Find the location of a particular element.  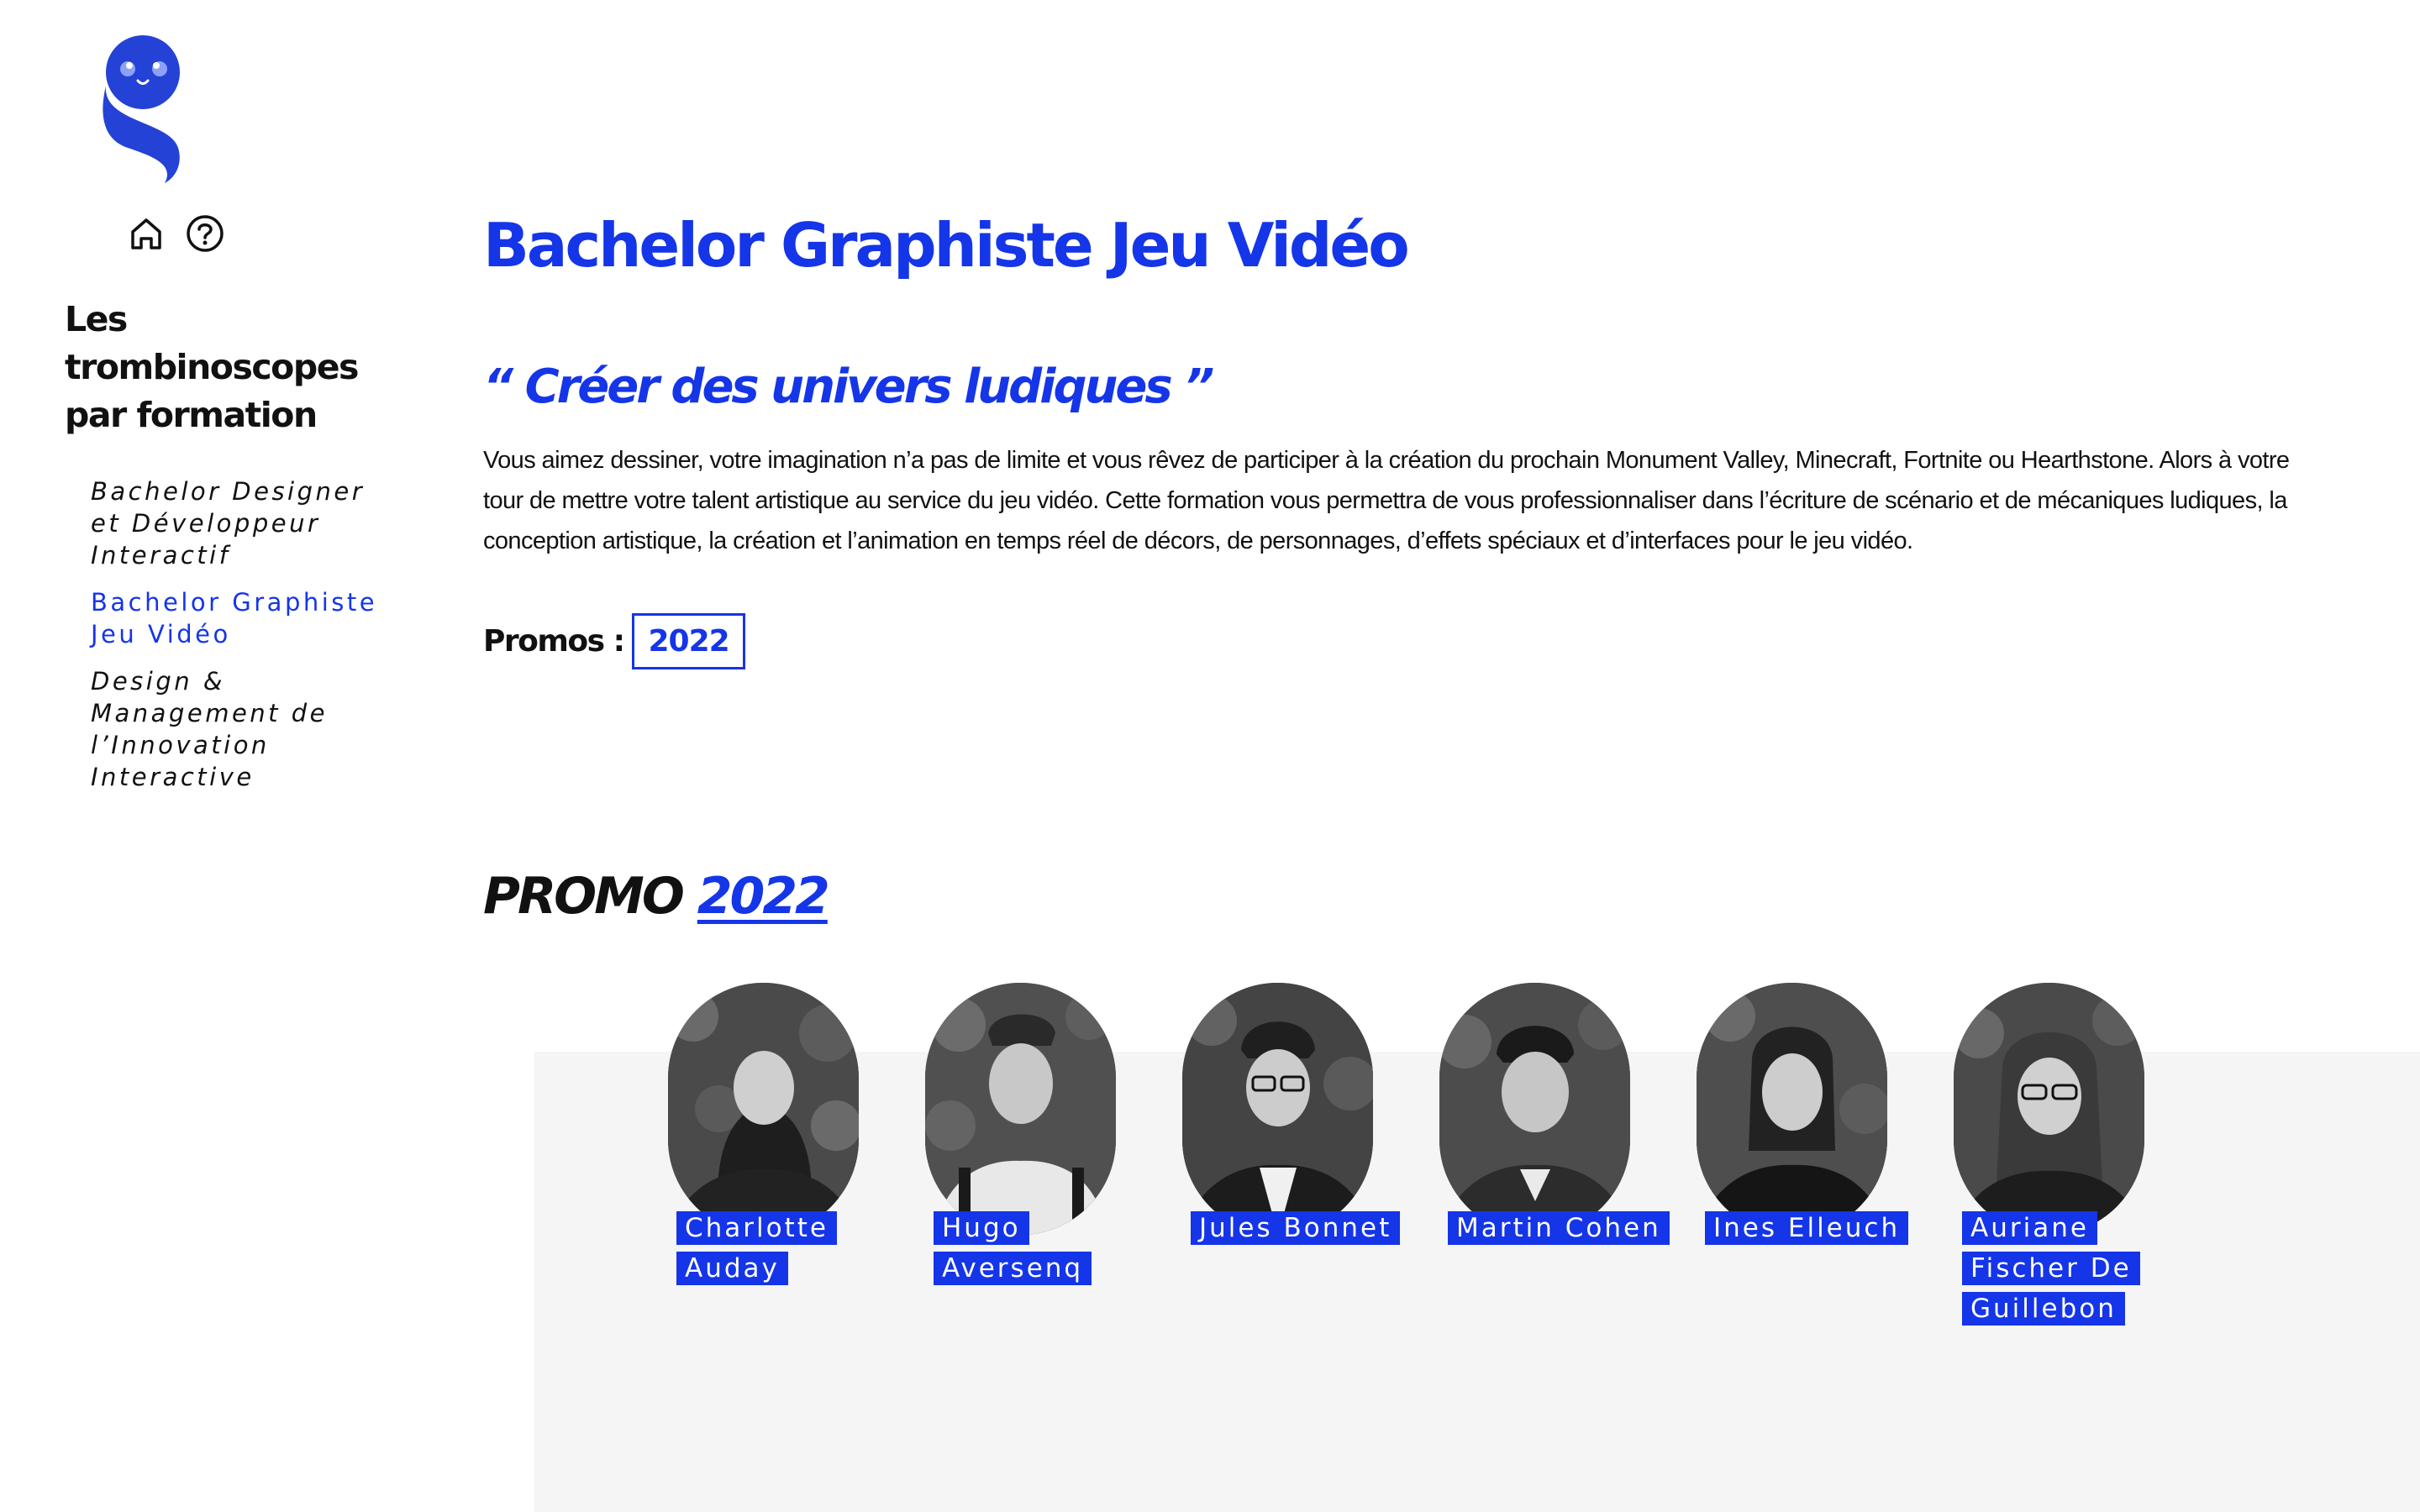

student-name: Ines Elleuch is located at coordinates (1803, 1231).